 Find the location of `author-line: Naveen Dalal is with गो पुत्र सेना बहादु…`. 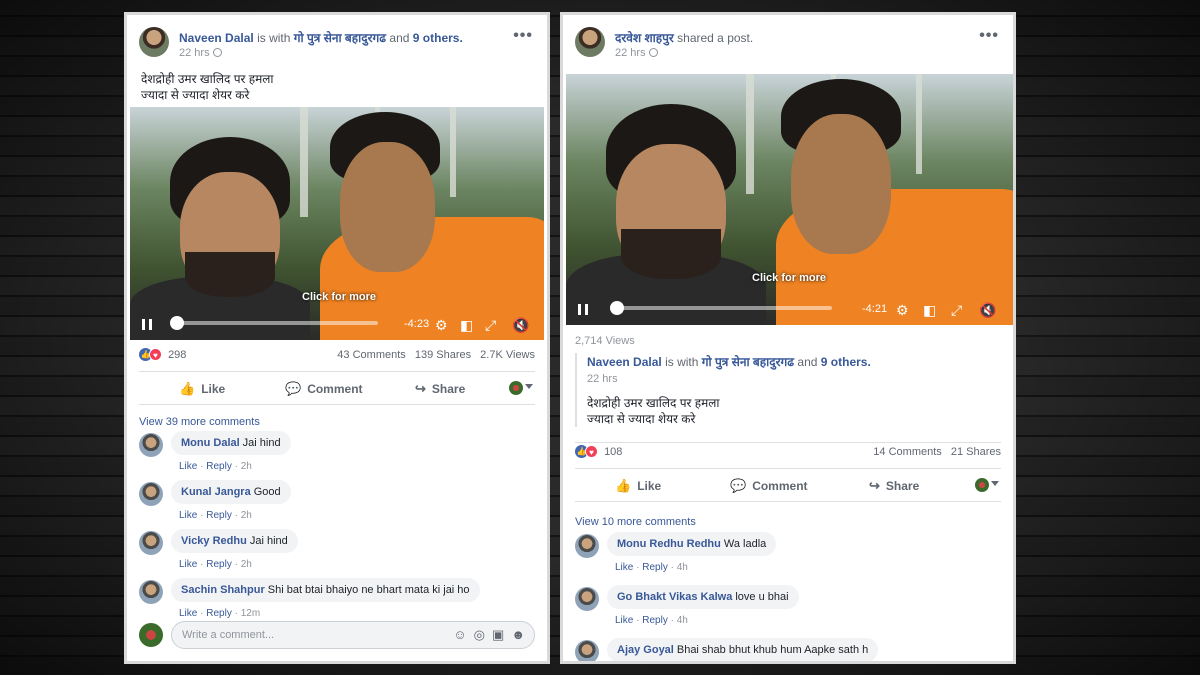

author-line: Naveen Dalal is with गो पुत्र सेना बहादु… is located at coordinates (321, 38).